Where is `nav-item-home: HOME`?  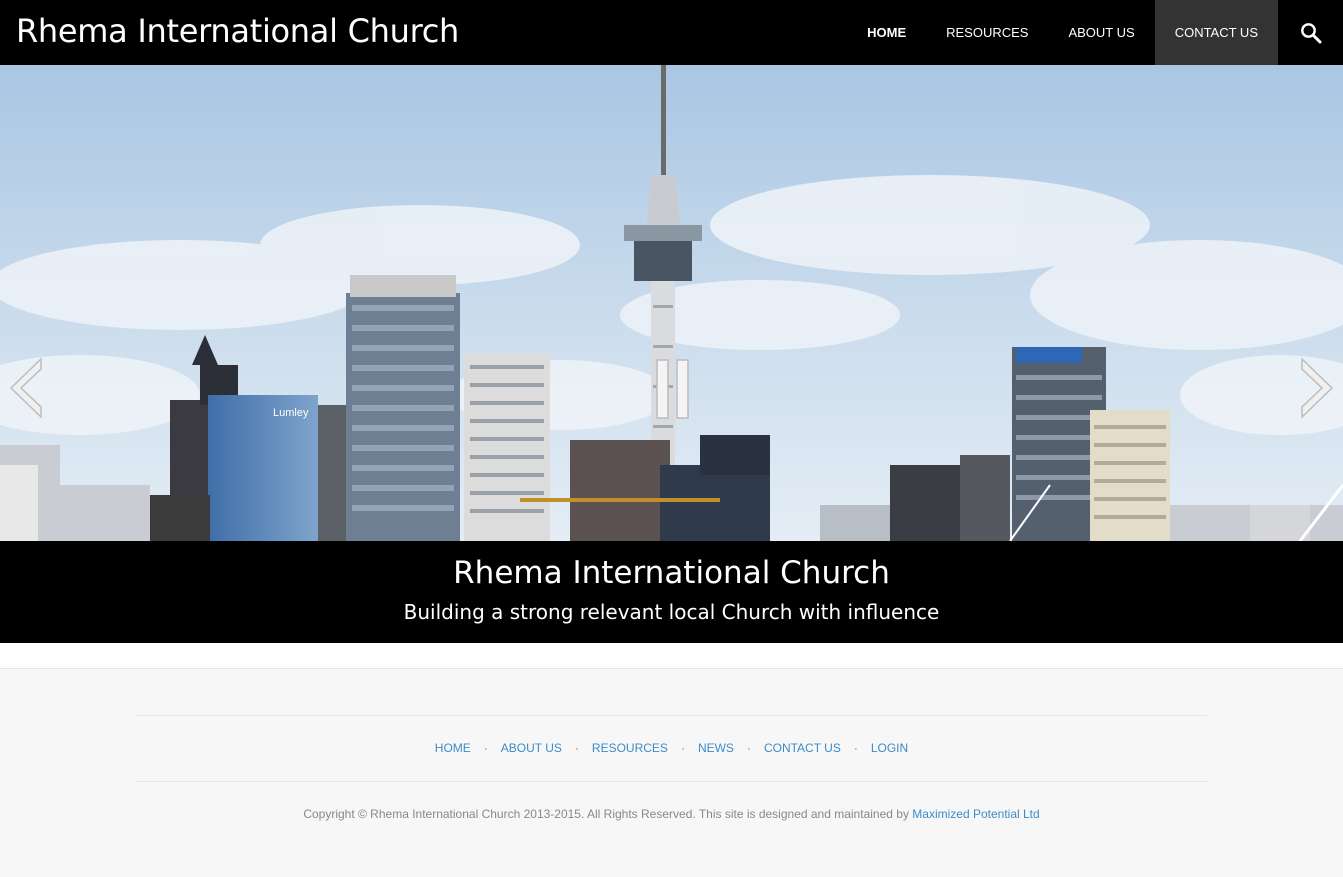
nav-item-home: HOME is located at coordinates (886, 32).